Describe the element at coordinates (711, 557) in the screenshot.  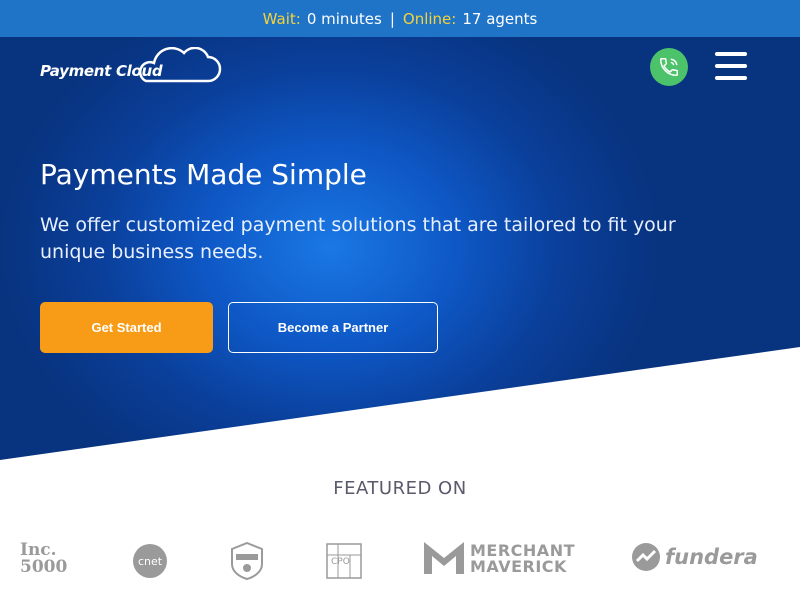
I see `fundera-text: fundera` at that location.